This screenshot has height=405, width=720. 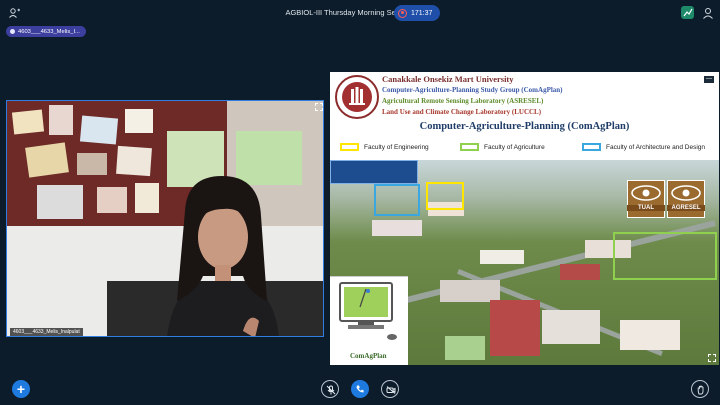 I want to click on legend-swatch-yellow, so click(x=349, y=147).